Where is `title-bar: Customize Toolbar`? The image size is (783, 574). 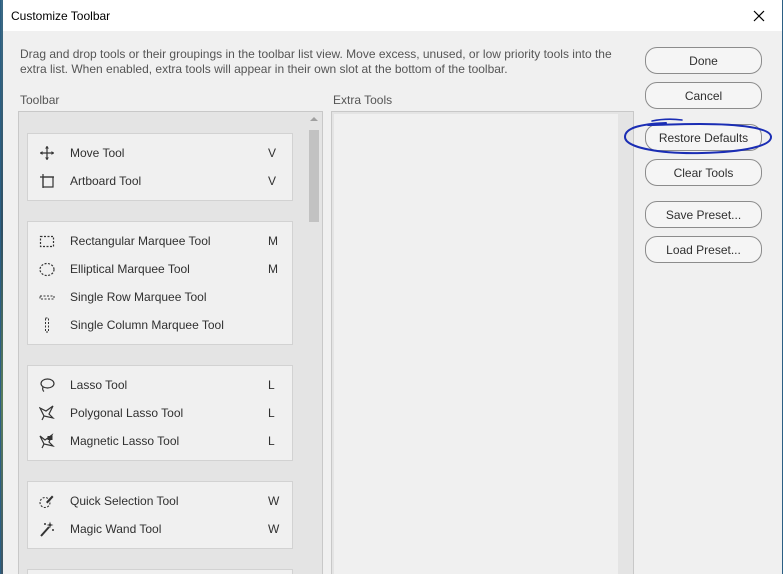 title-bar: Customize Toolbar is located at coordinates (391, 15).